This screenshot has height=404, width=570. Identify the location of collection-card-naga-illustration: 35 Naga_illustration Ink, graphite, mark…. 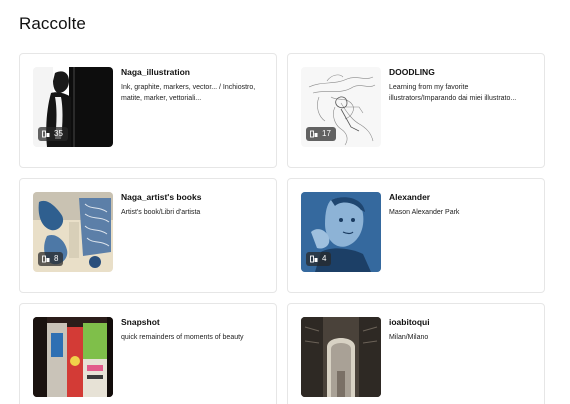
(148, 110).